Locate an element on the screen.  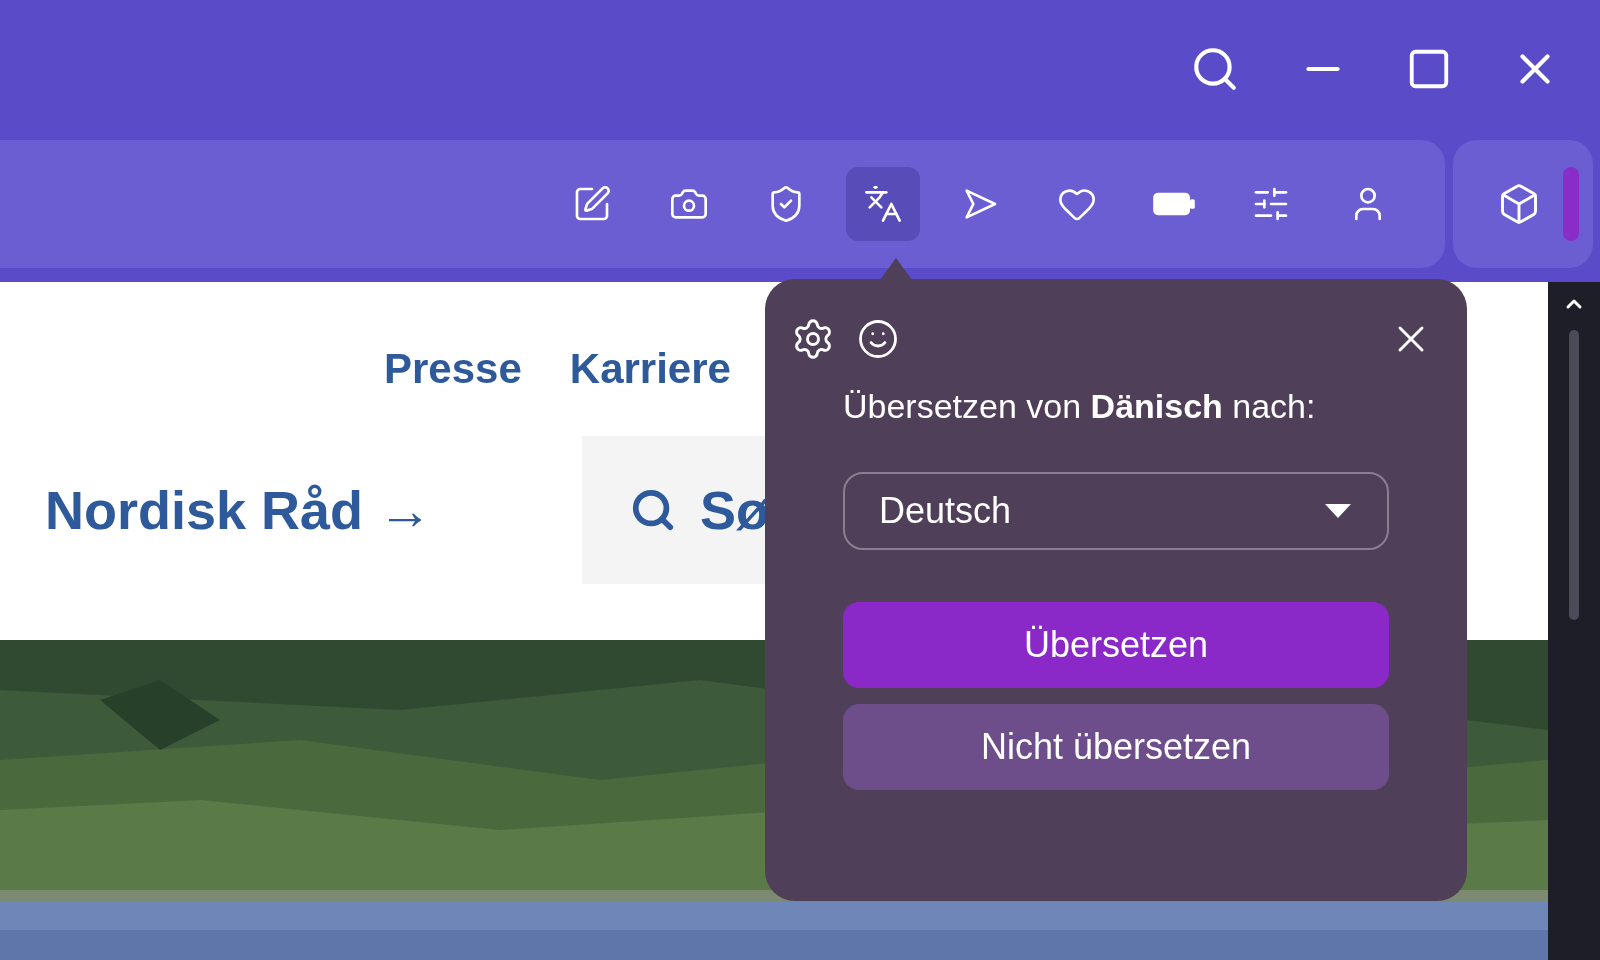
search-icon is located at coordinates (653, 510).